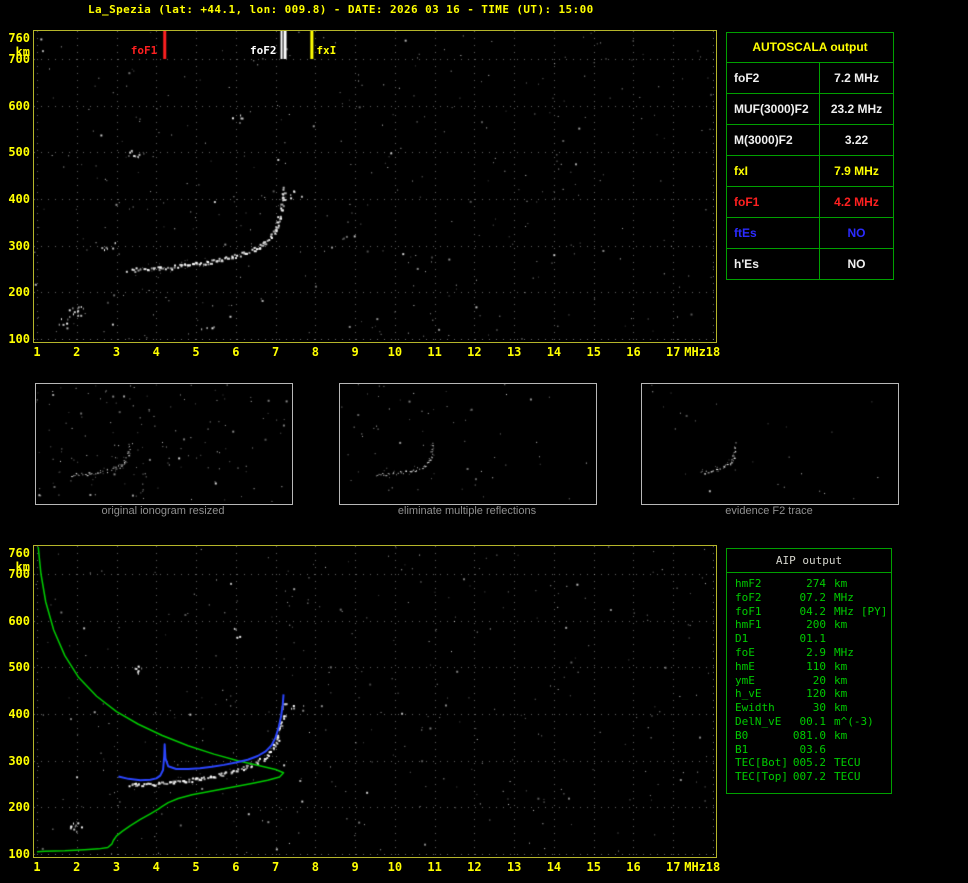 Image resolution: width=968 pixels, height=883 pixels. I want to click on thumbnail-f2-trace-evidence, so click(770, 444).